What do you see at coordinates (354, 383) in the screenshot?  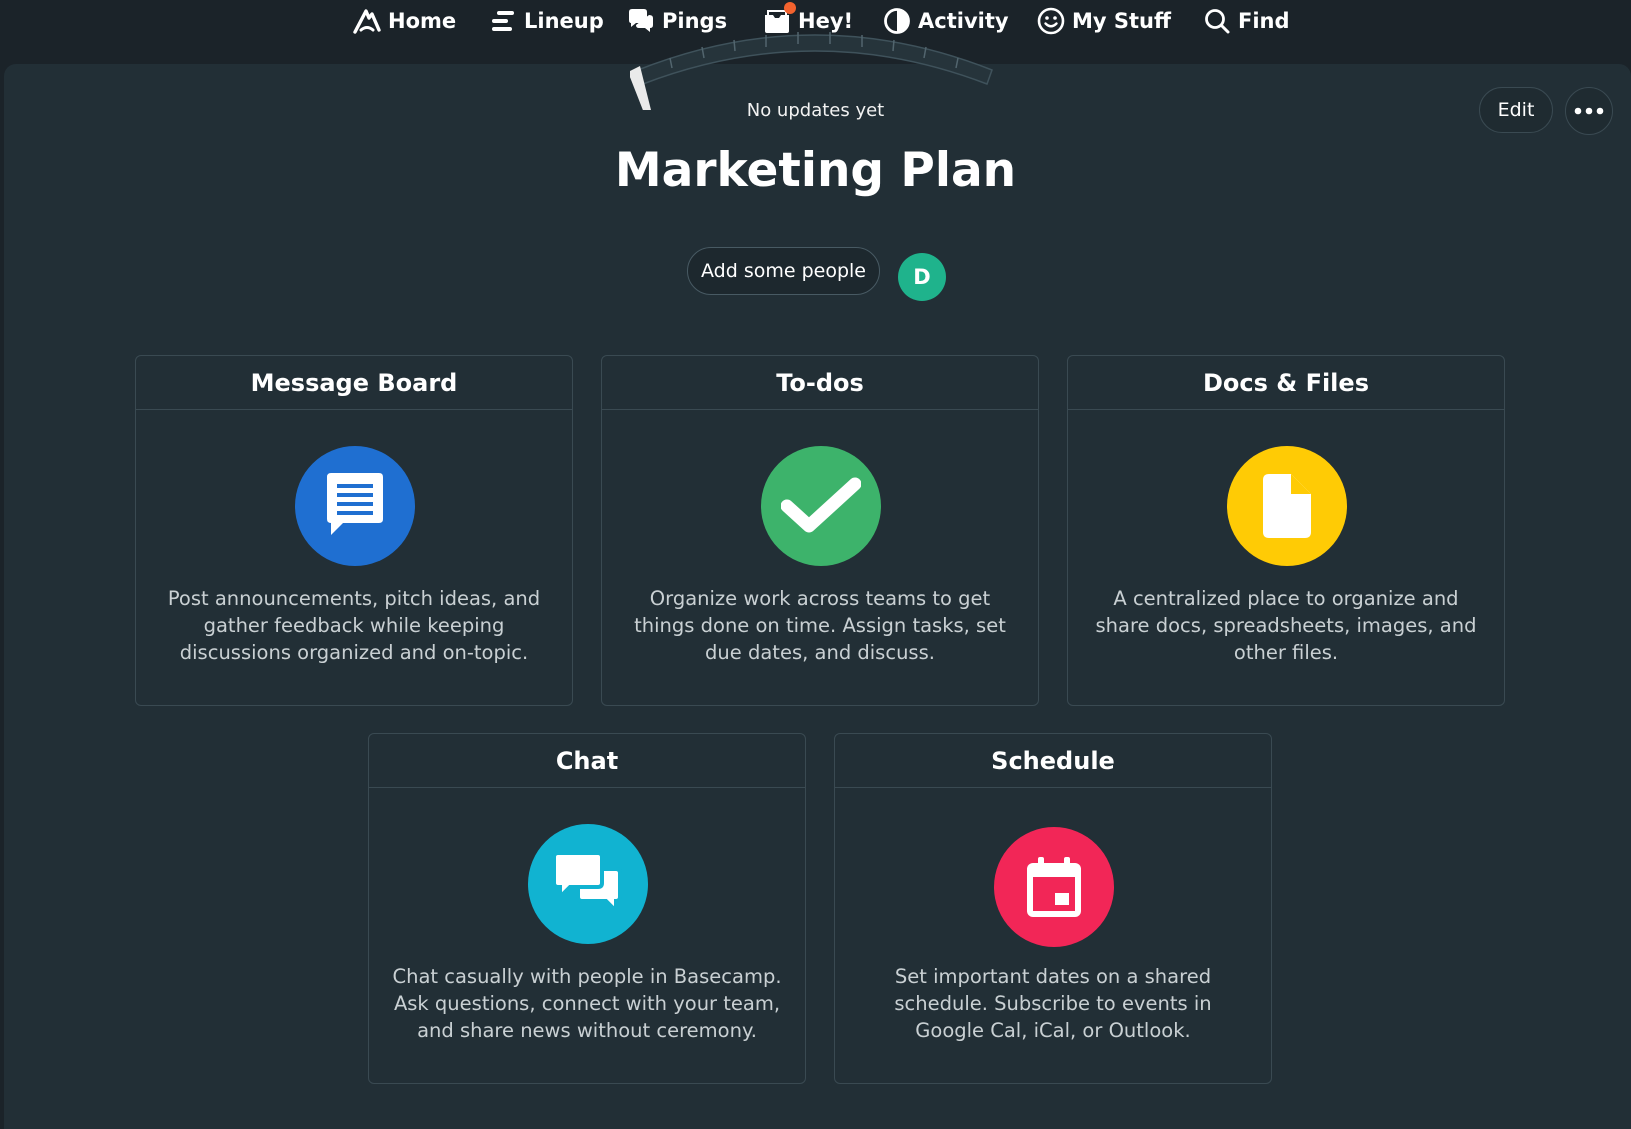 I see `card-title: Message Board` at bounding box center [354, 383].